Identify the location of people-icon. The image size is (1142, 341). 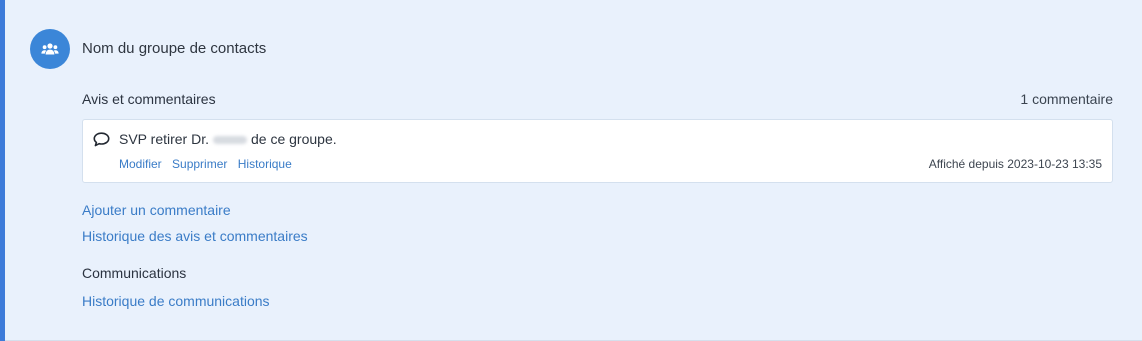
(50, 49).